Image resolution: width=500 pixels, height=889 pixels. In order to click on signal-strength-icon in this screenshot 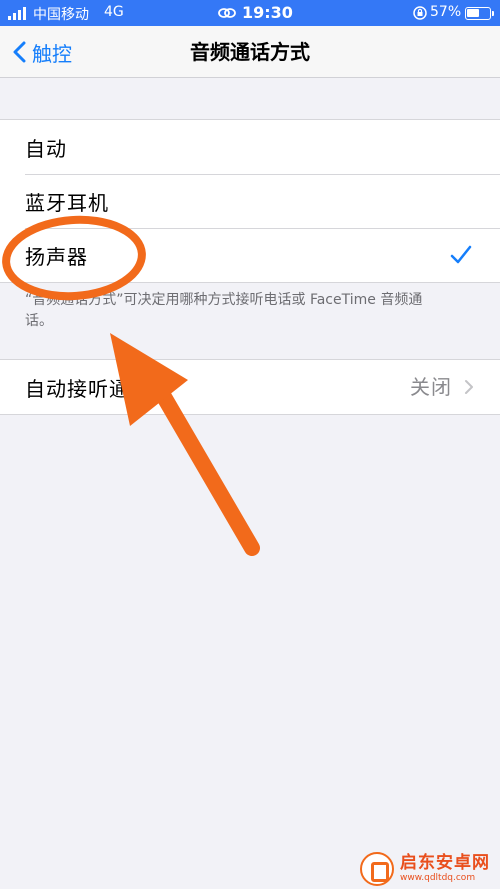, I will do `click(17, 13)`.